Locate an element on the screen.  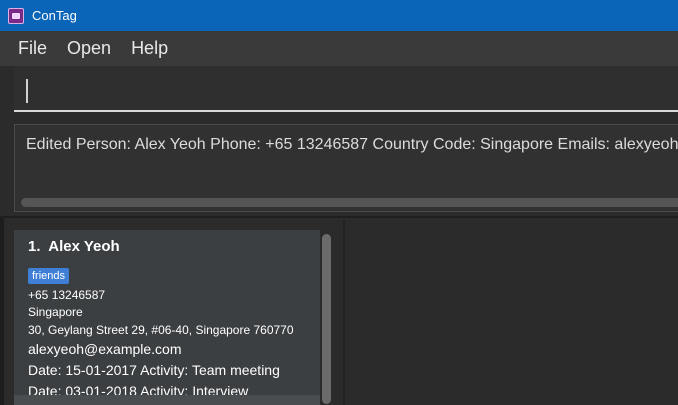
tag-badge: friends is located at coordinates (49, 276).